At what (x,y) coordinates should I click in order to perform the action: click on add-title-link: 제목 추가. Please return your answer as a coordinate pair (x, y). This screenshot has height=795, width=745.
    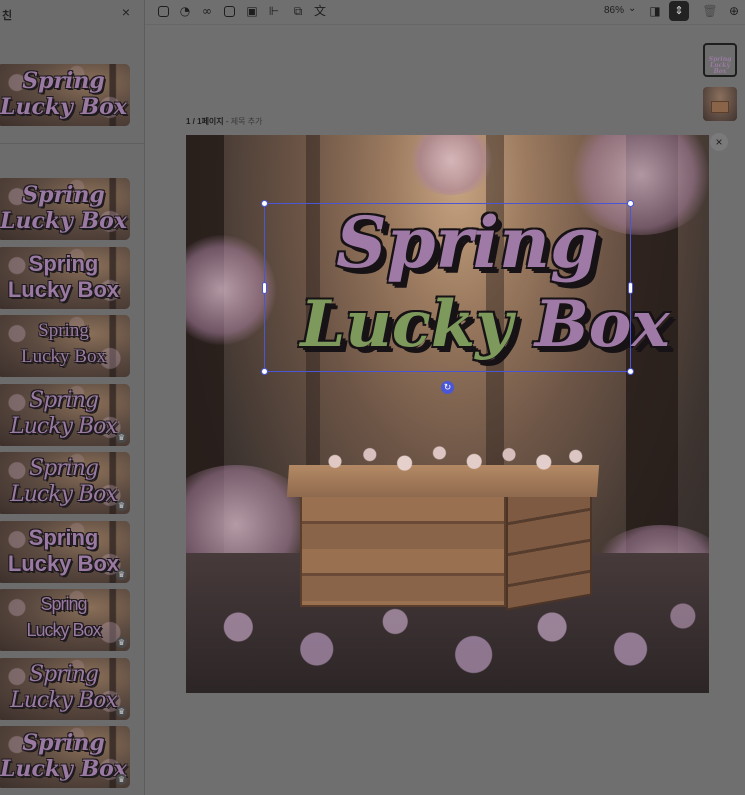
    Looking at the image, I should click on (247, 121).